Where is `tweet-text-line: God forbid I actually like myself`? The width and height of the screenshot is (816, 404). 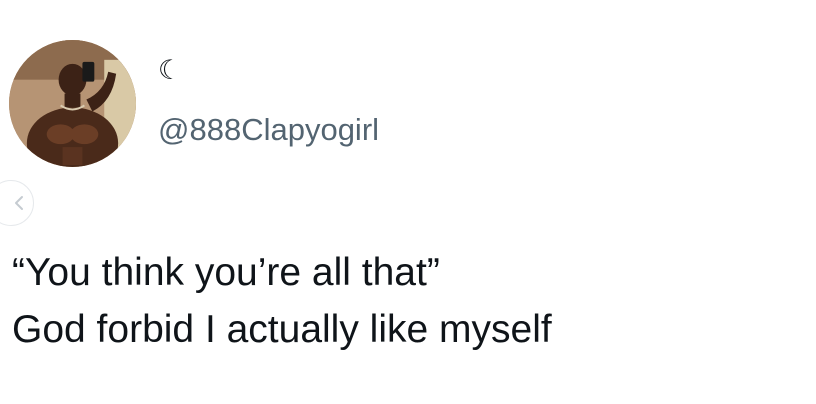 tweet-text-line: God forbid I actually like myself is located at coordinates (282, 329).